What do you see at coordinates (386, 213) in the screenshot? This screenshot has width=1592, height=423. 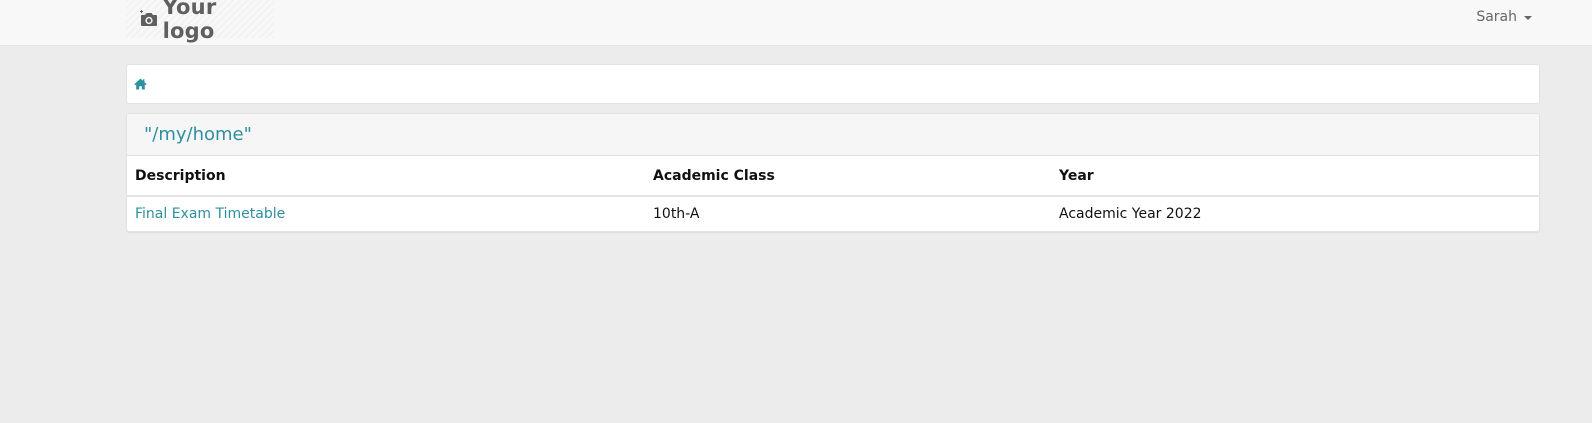 I see `cell-description: Final Exam Timetable` at bounding box center [386, 213].